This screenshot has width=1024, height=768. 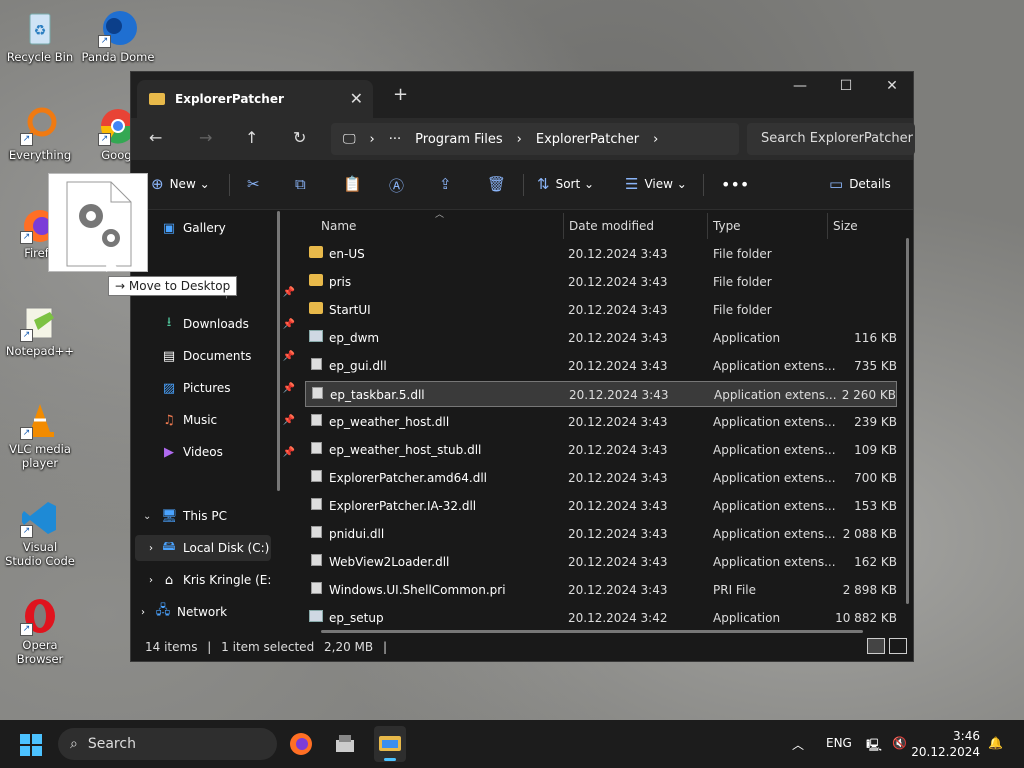 What do you see at coordinates (155, 137) in the screenshot?
I see `back-button: ←` at bounding box center [155, 137].